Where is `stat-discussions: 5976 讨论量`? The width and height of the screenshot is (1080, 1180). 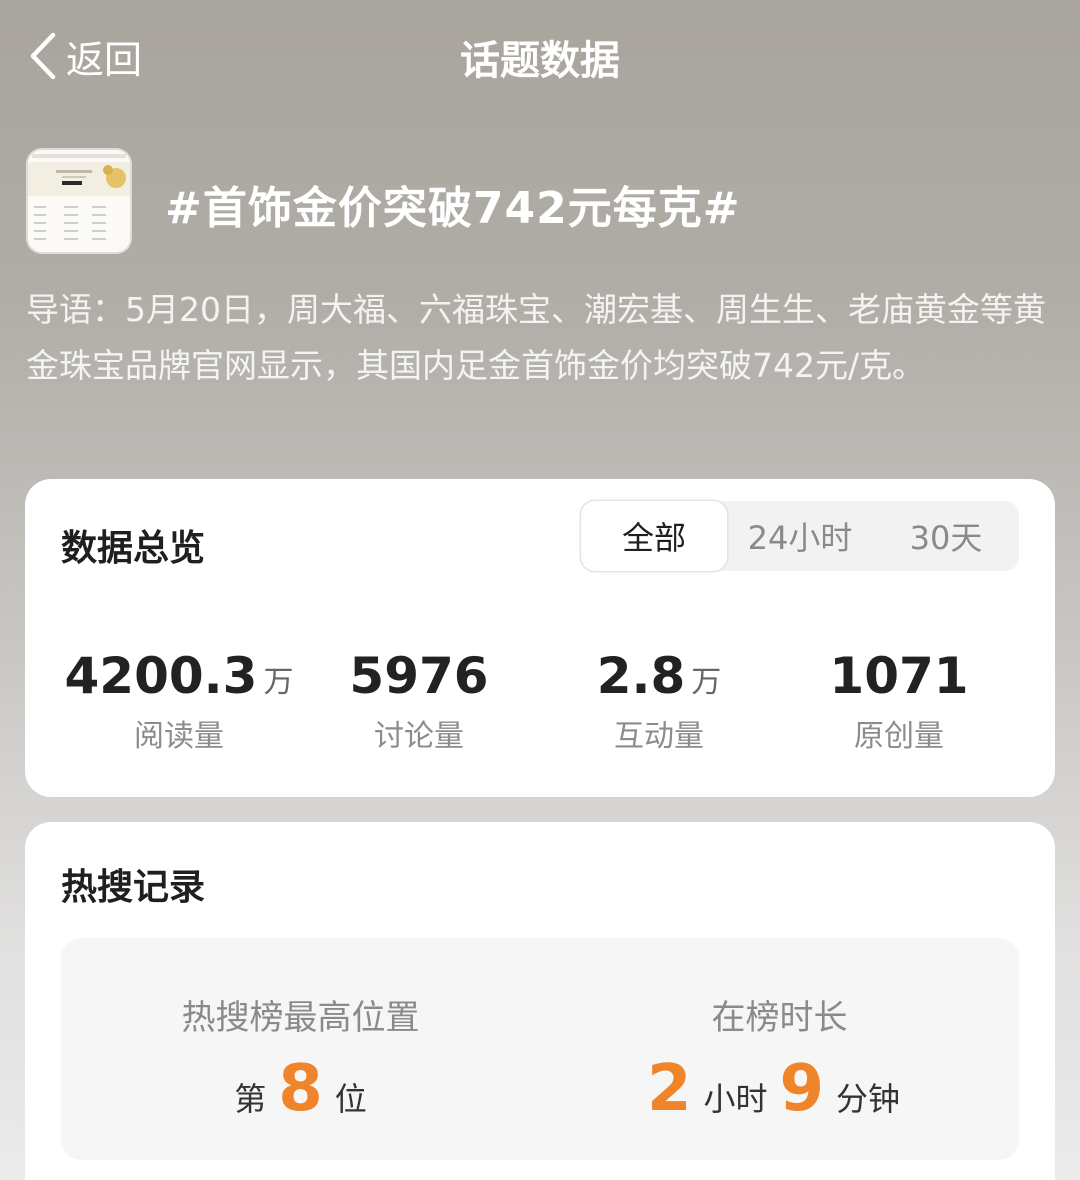 stat-discussions: 5976 讨论量 is located at coordinates (419, 701).